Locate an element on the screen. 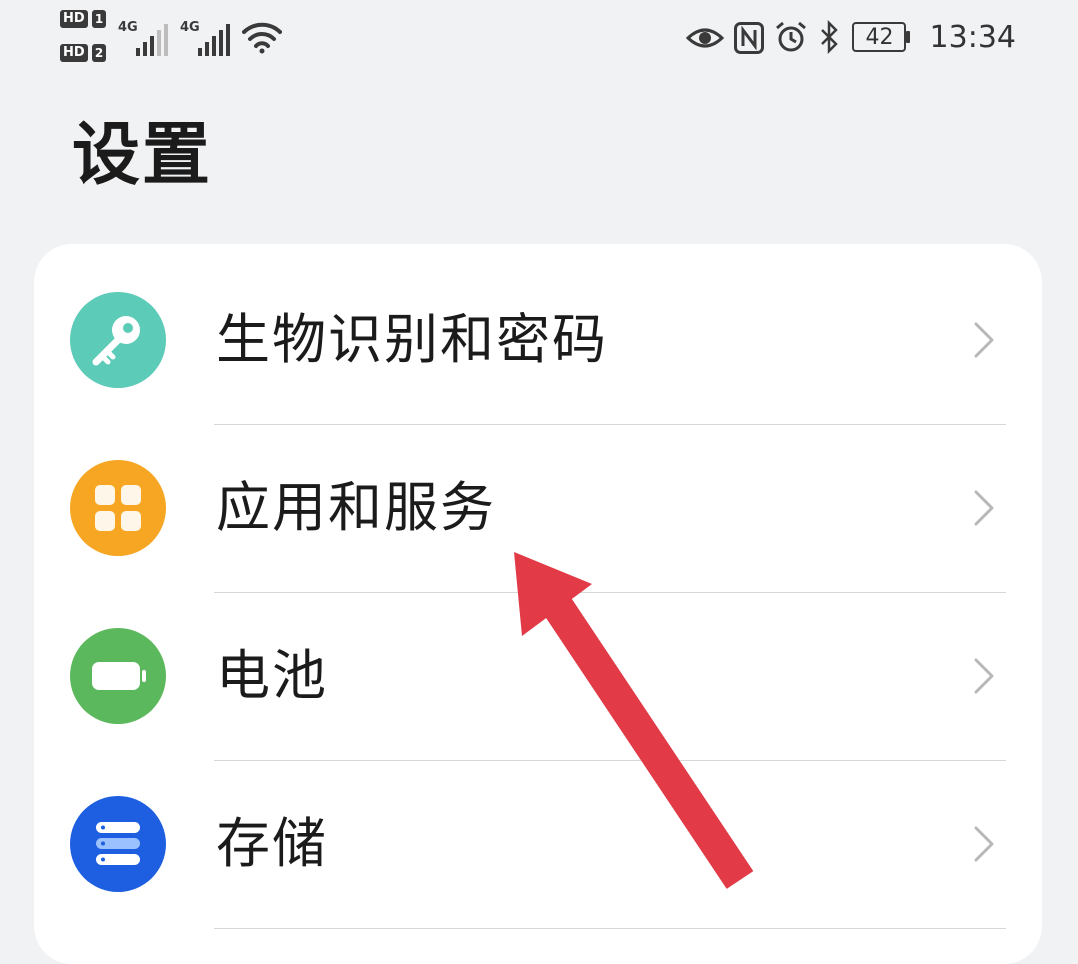 This screenshot has height=964, width=1078. annotation-arrow-icon is located at coordinates (634, 720).